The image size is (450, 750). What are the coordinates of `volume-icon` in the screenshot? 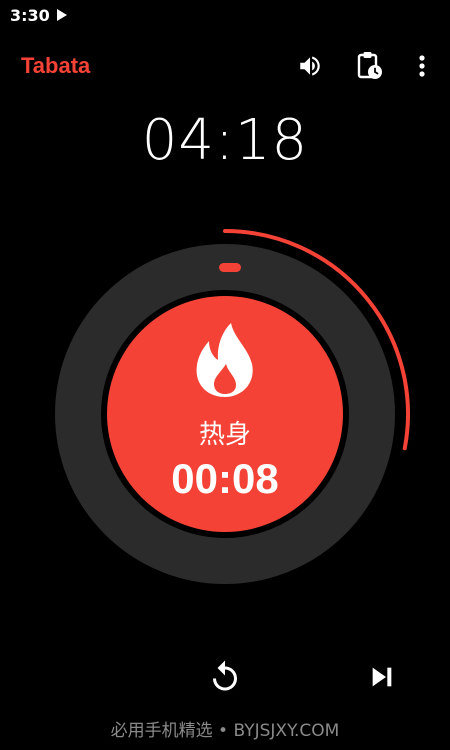 It's located at (310, 66).